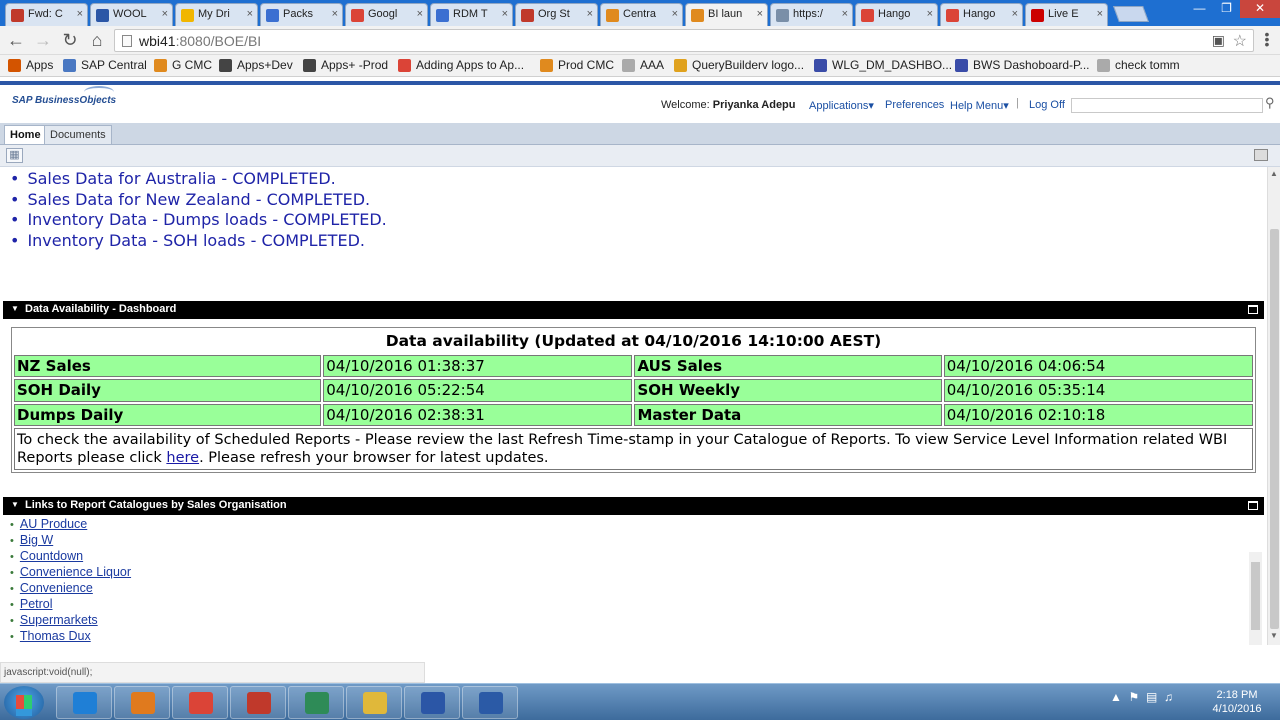 The height and width of the screenshot is (720, 1280). I want to click on catalogue-link: Supermarkets, so click(59, 620).